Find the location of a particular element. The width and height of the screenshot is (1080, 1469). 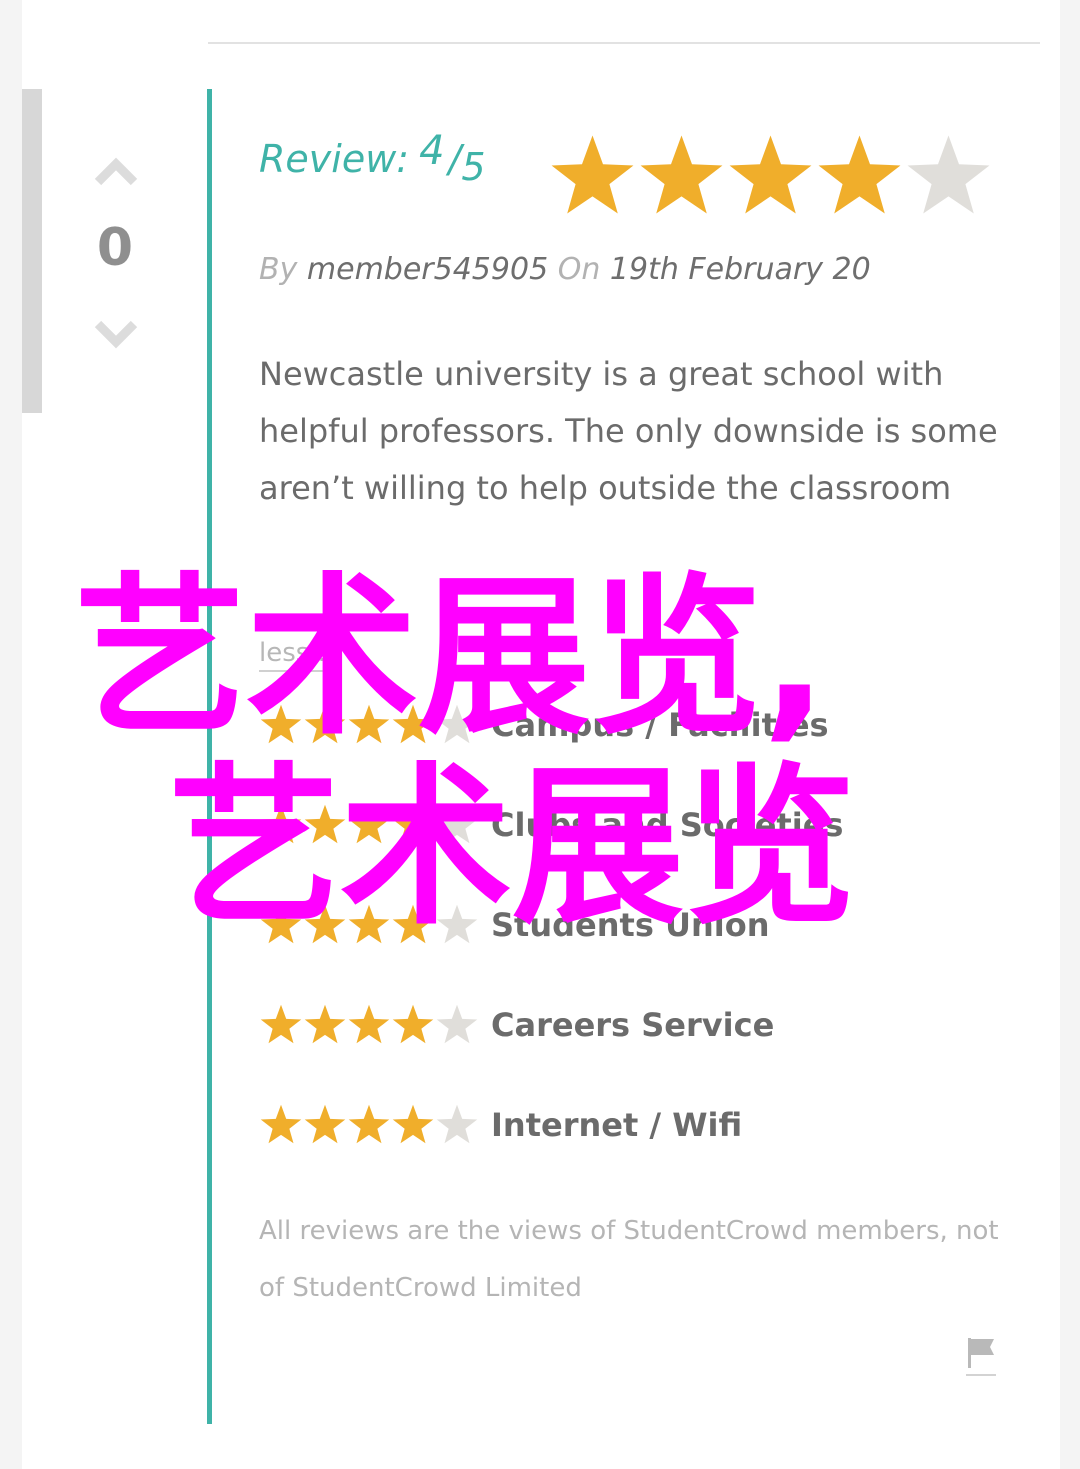

by-label: By is located at coordinates (278, 269).